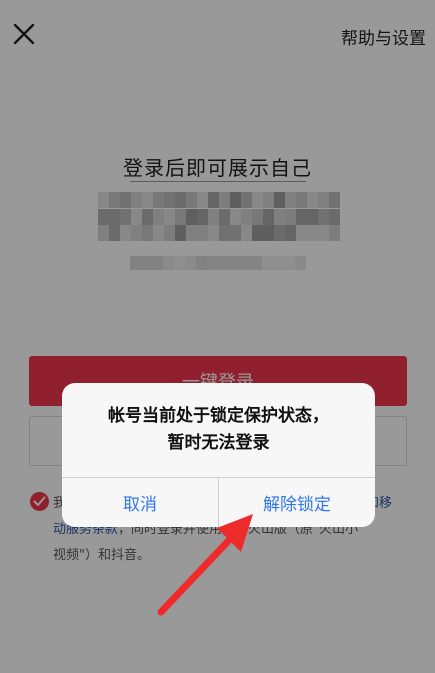  What do you see at coordinates (218, 443) in the screenshot?
I see `dialog-message-line2: 暂时无法登录` at bounding box center [218, 443].